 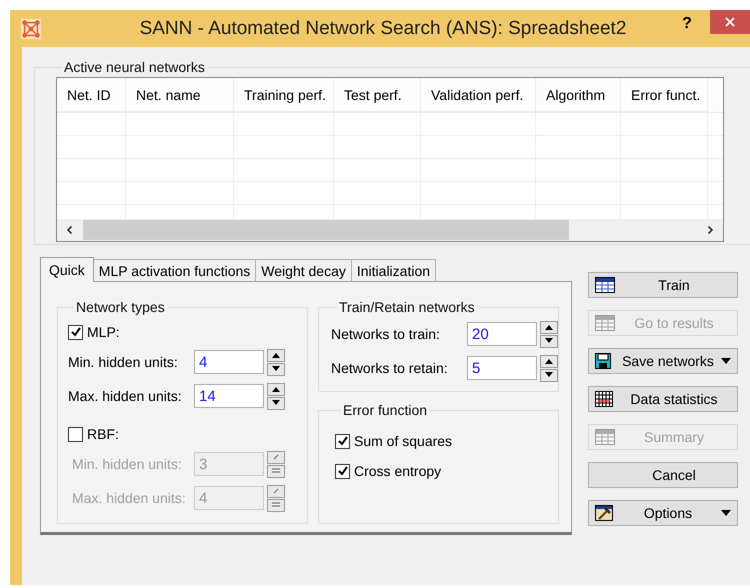 I want to click on tab: Quick, so click(x=67, y=269).